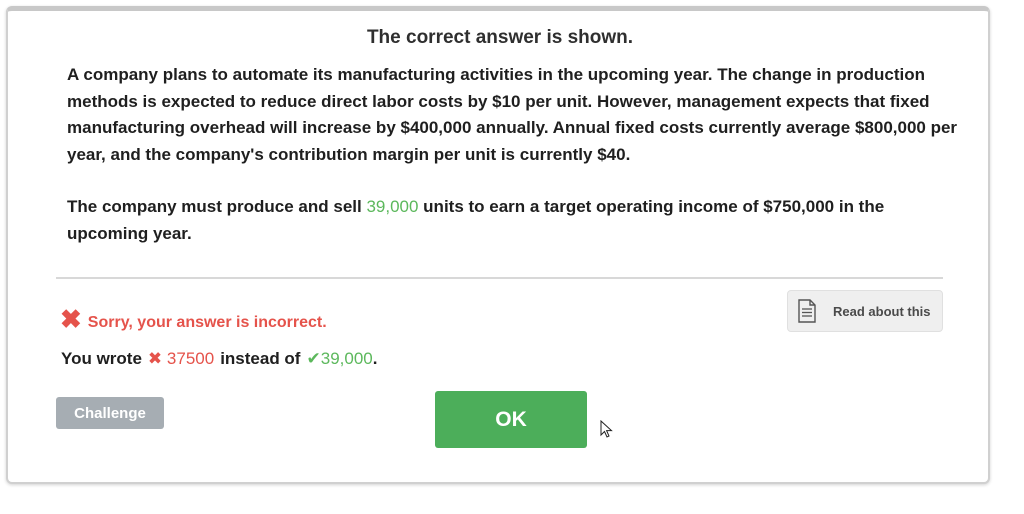  I want to click on divider, so click(499, 278).